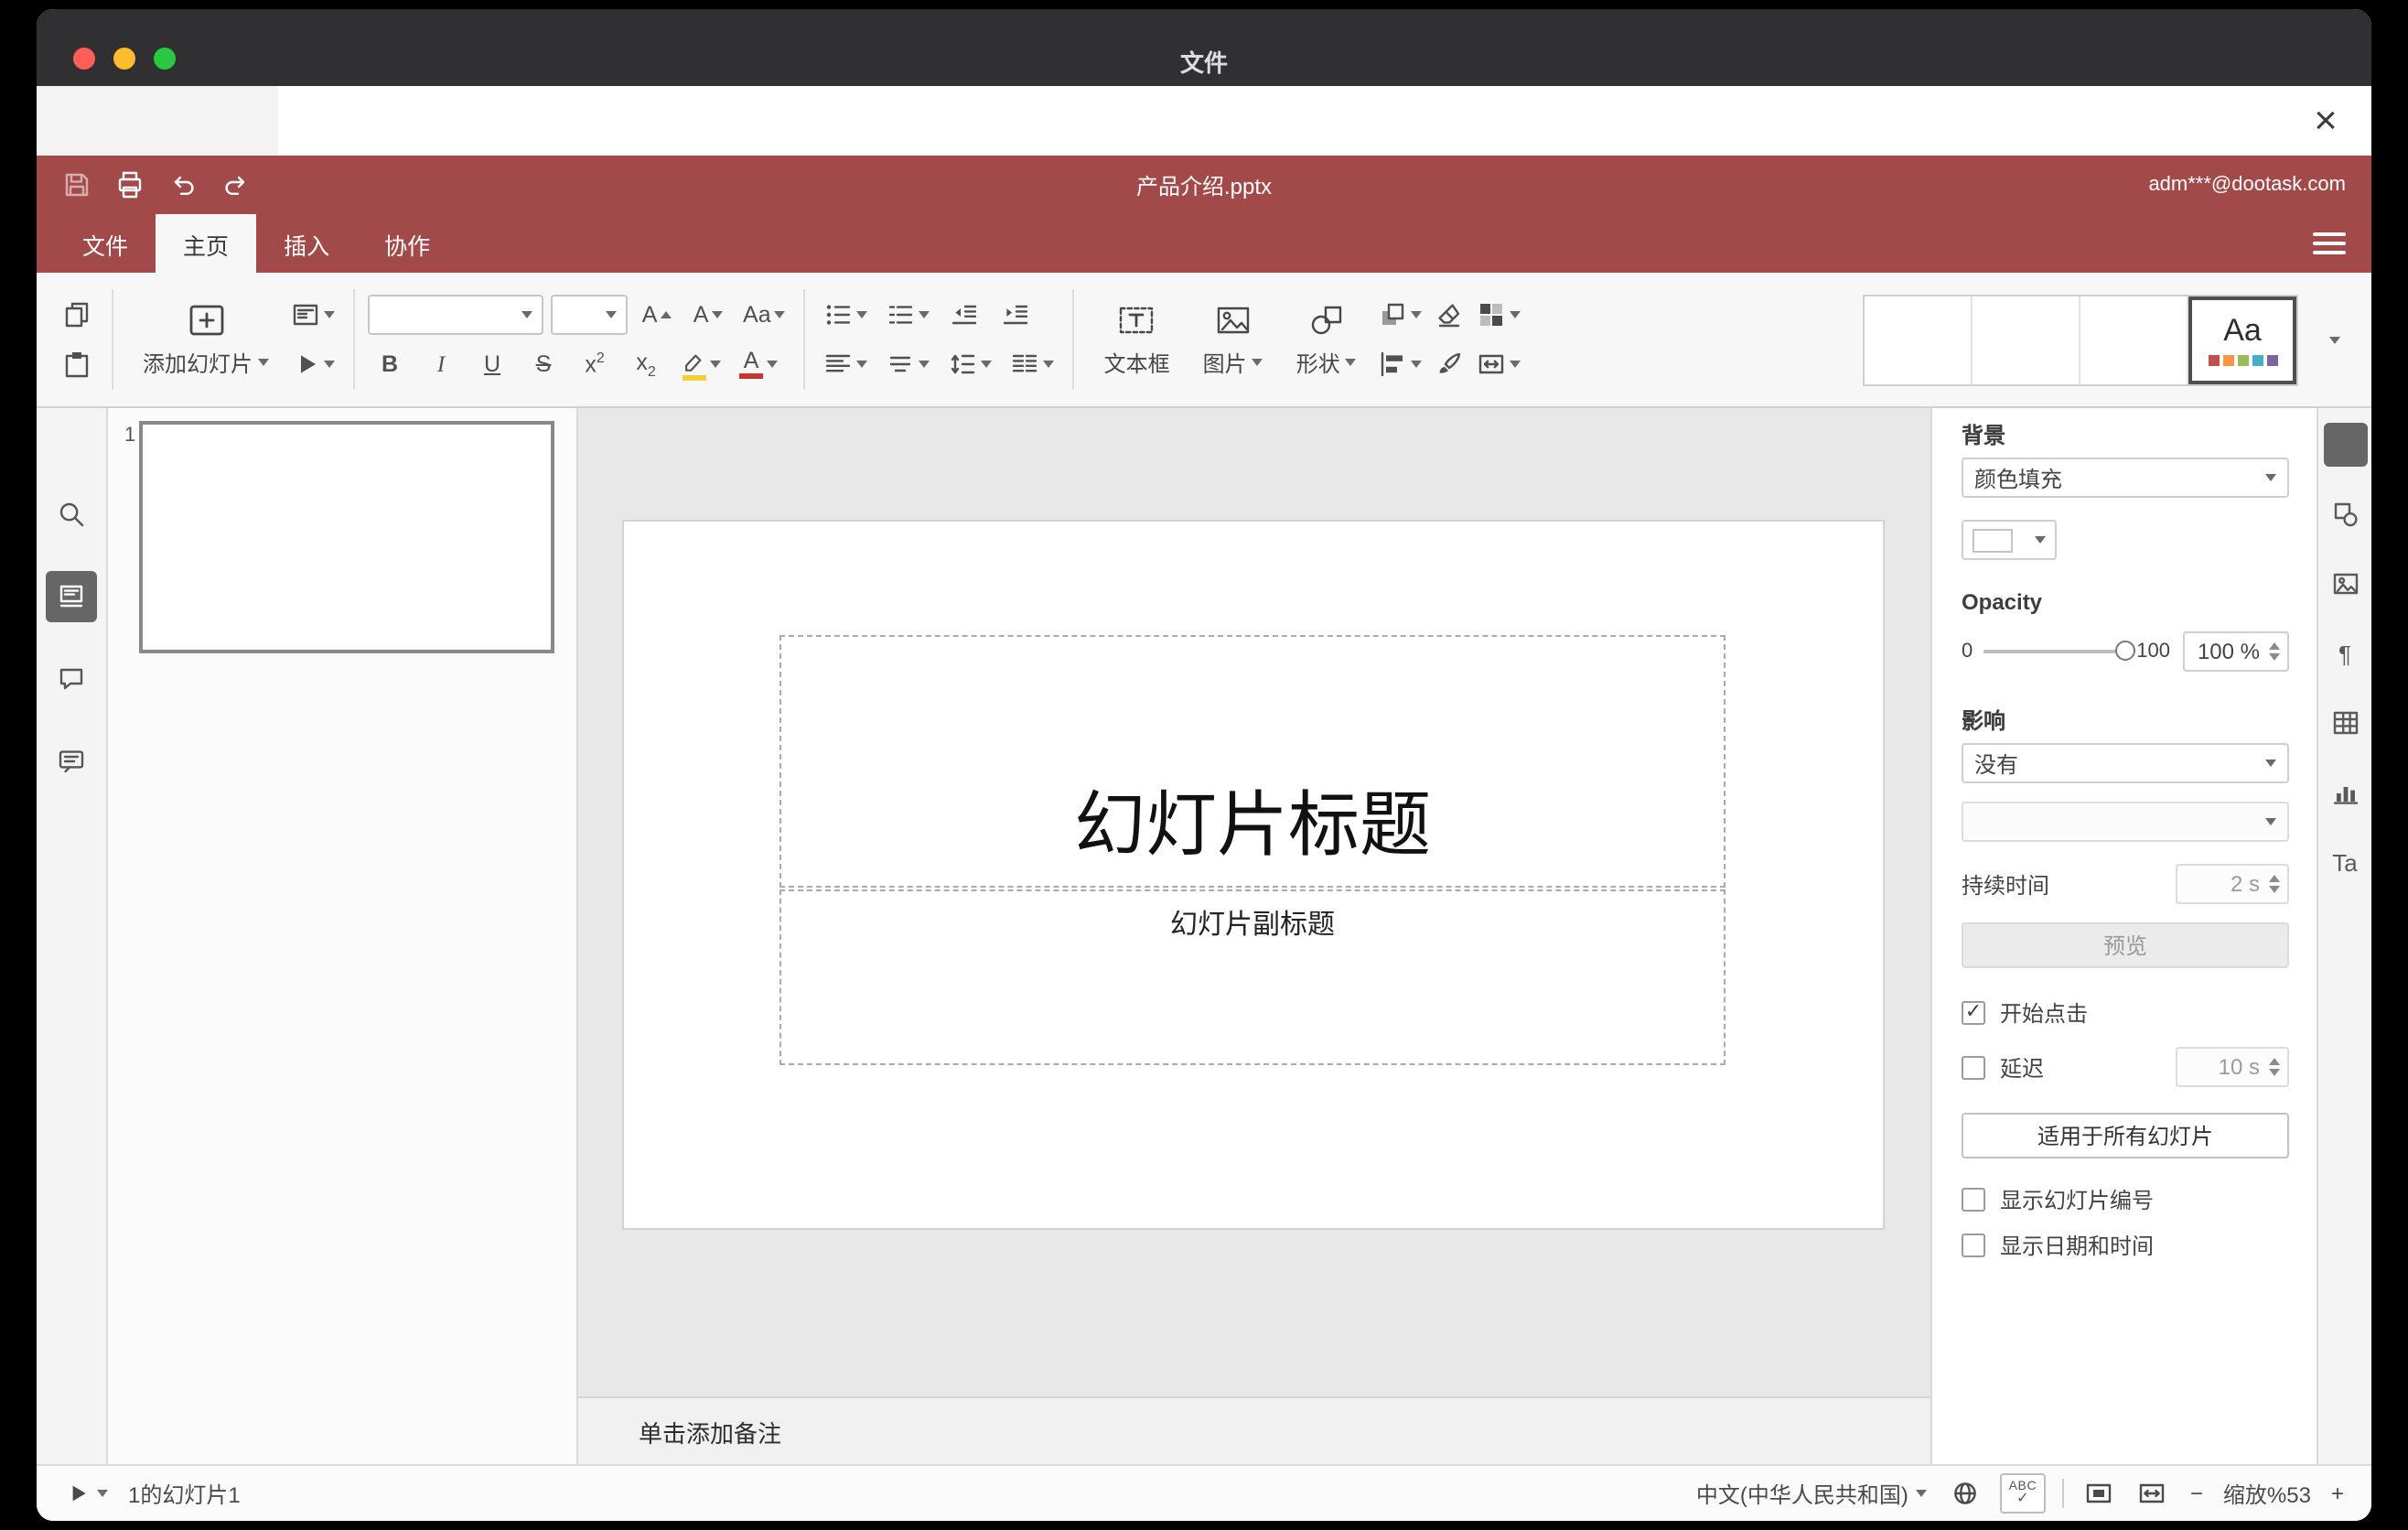 The image size is (2408, 1530). I want to click on insert-textbox-button: 文本框, so click(1137, 339).